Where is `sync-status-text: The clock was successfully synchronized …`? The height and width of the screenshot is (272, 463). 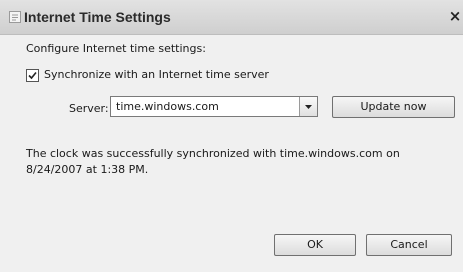
sync-status-text: The clock was successfully synchronized … is located at coordinates (236, 162).